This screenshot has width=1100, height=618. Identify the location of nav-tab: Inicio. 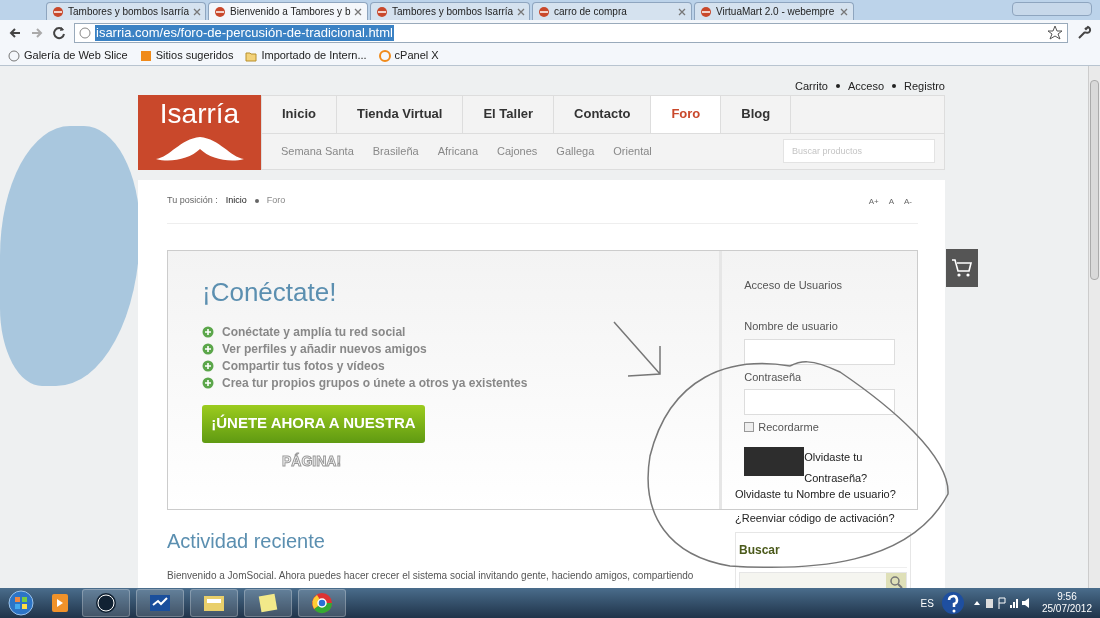
(299, 114).